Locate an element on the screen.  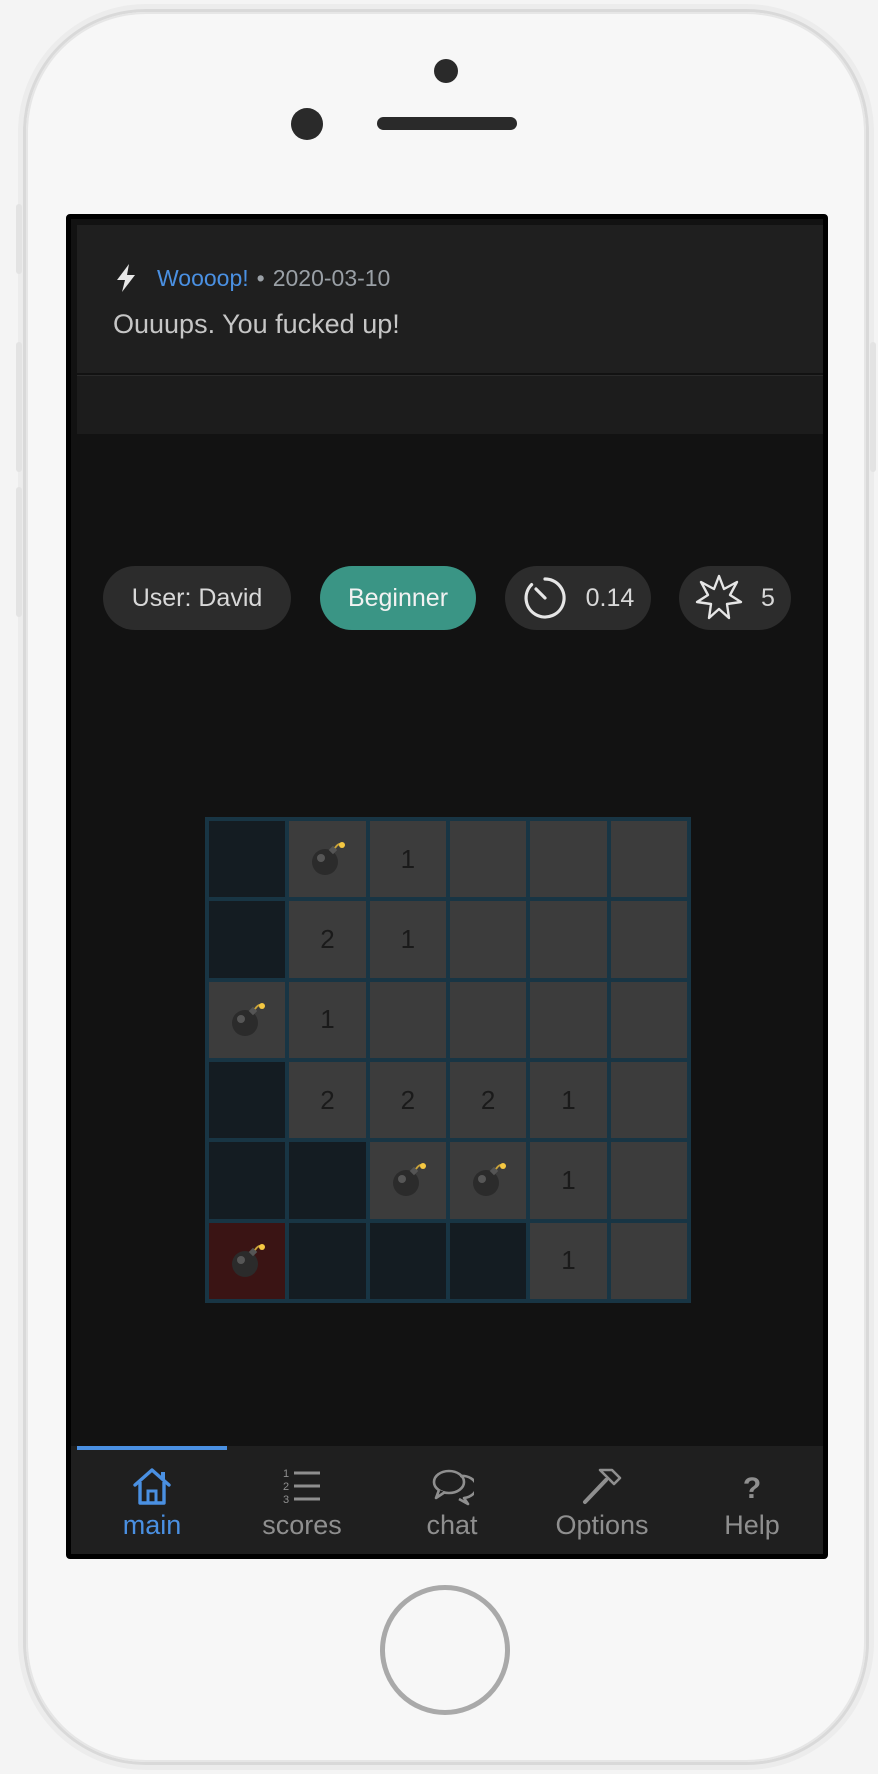
tab-bar: main 1 2 3 scores chat Options ? Help is located at coordinates (447, 1500).